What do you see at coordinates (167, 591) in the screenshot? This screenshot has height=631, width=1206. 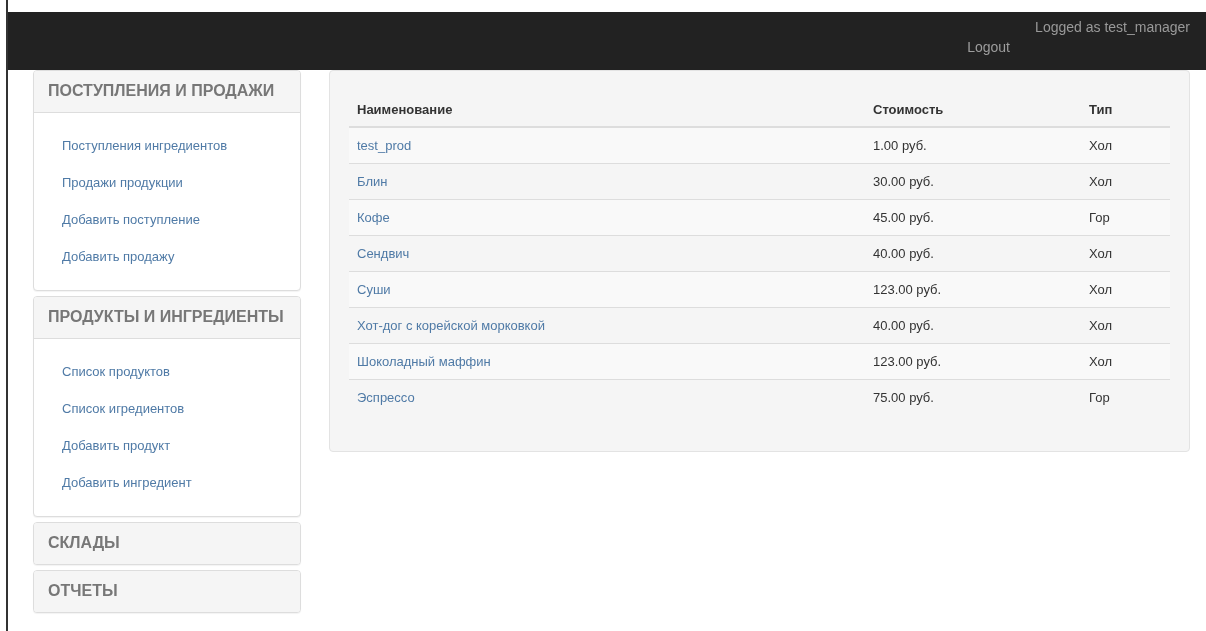 I see `panel-heading: ОТЧЕТЫ` at bounding box center [167, 591].